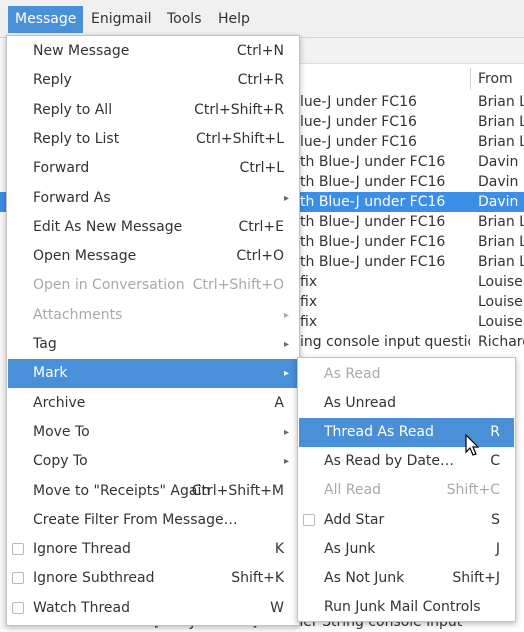  Describe the element at coordinates (237, 490) in the screenshot. I see `menu-item-shortcut: Ctrl+Shift+M` at that location.